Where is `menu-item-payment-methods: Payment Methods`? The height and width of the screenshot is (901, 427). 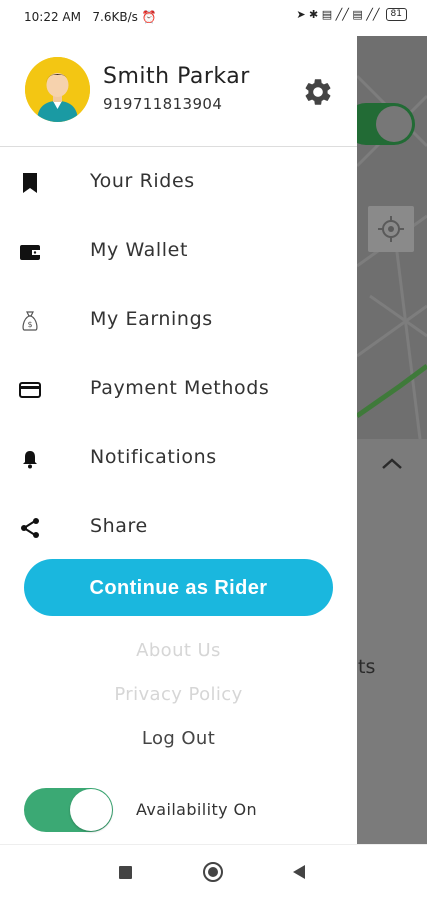 menu-item-payment-methods: Payment Methods is located at coordinates (178, 390).